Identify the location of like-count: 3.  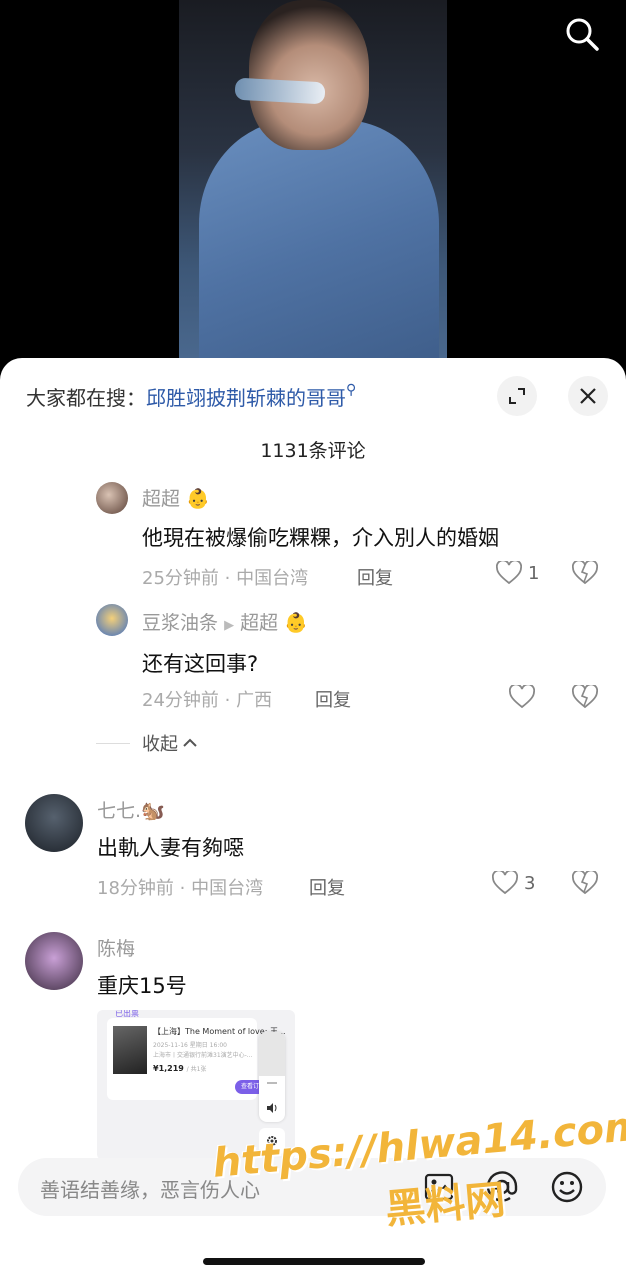
(530, 883).